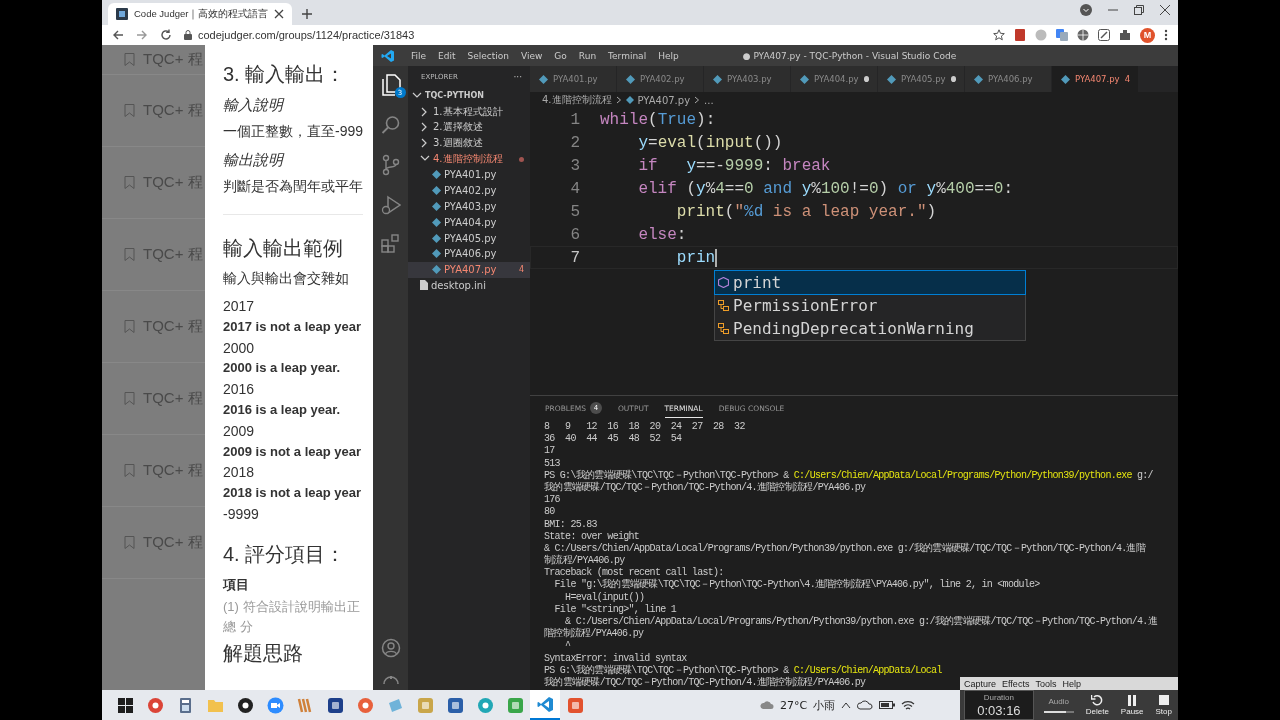  I want to click on code-line: while(True):, so click(658, 119).